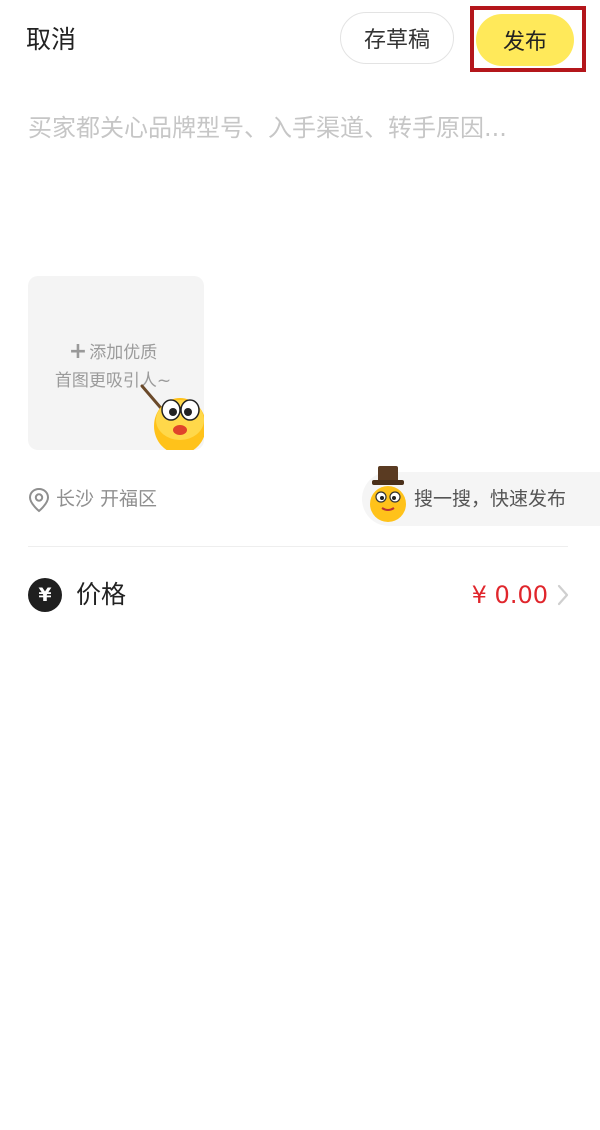 The width and height of the screenshot is (600, 1130). I want to click on save-draft-label: 存草稿, so click(396, 40).